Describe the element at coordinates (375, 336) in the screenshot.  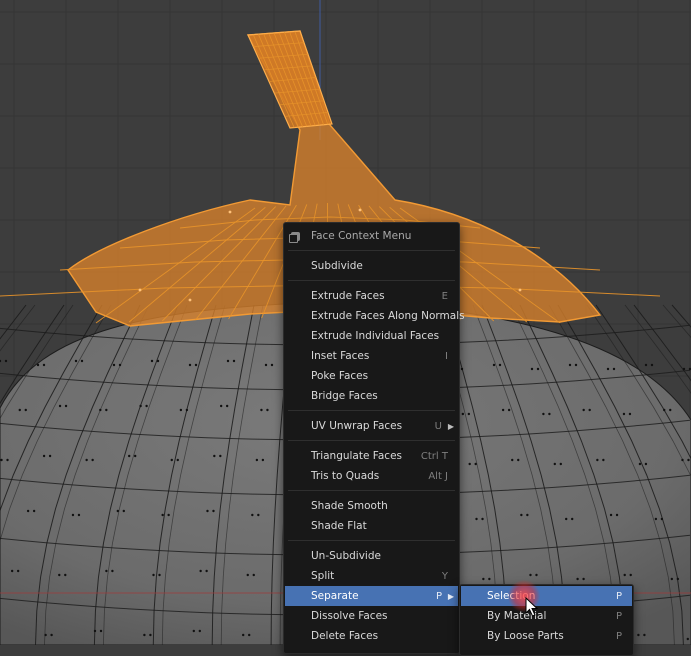
I see `menu-item-label: Extrude Individual Faces` at that location.